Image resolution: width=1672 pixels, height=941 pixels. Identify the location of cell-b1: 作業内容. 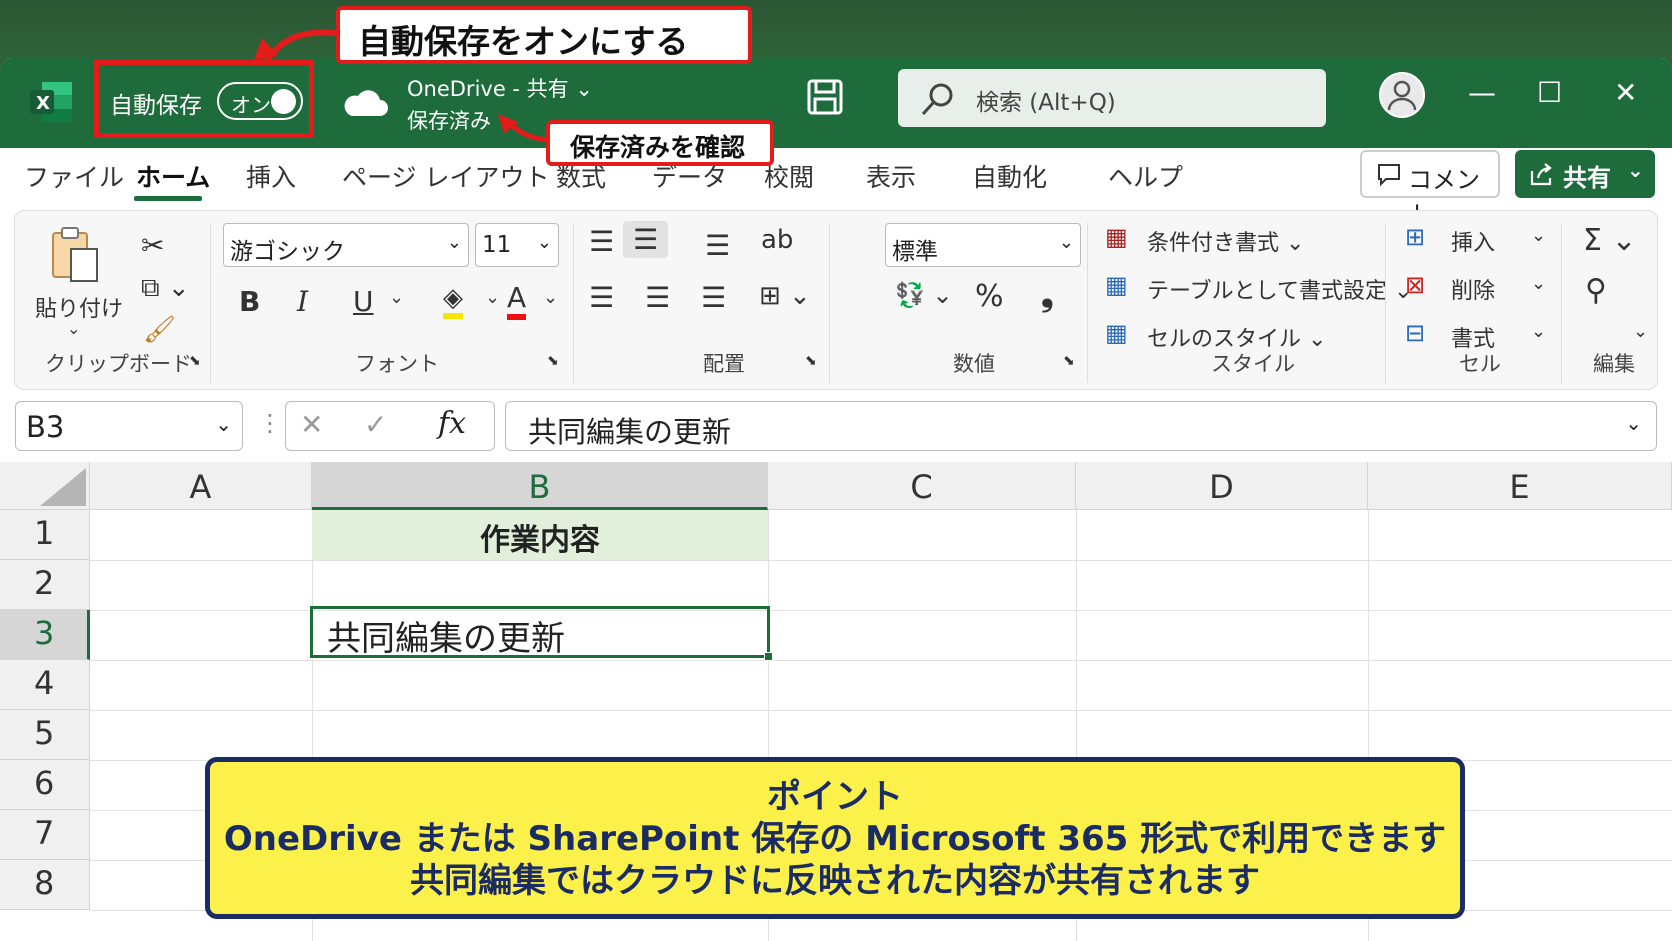
(540, 535).